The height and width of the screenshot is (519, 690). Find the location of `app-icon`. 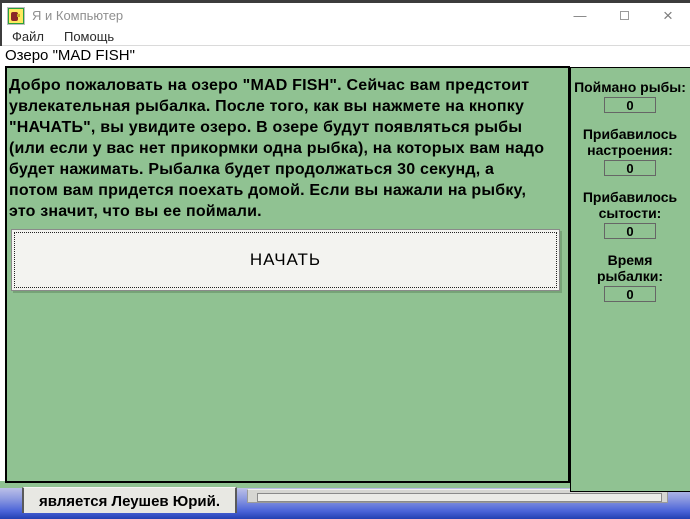

app-icon is located at coordinates (16, 15).